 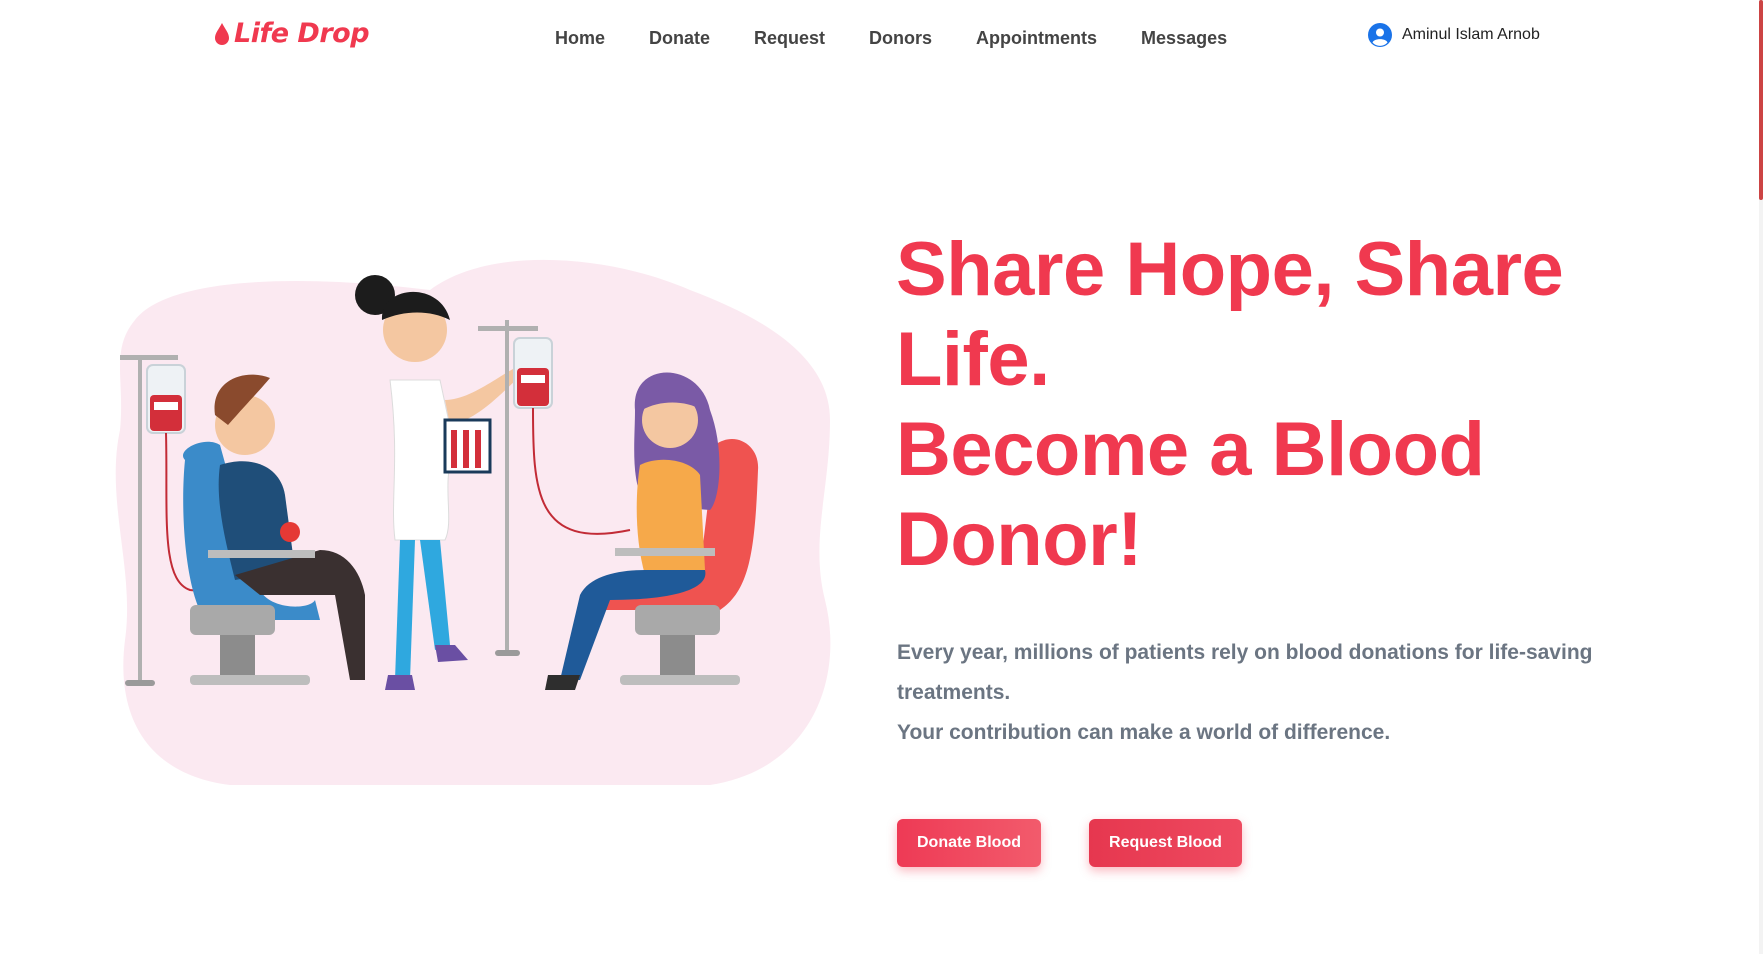 What do you see at coordinates (1761, 100) in the screenshot?
I see `scrollbar-thumb` at bounding box center [1761, 100].